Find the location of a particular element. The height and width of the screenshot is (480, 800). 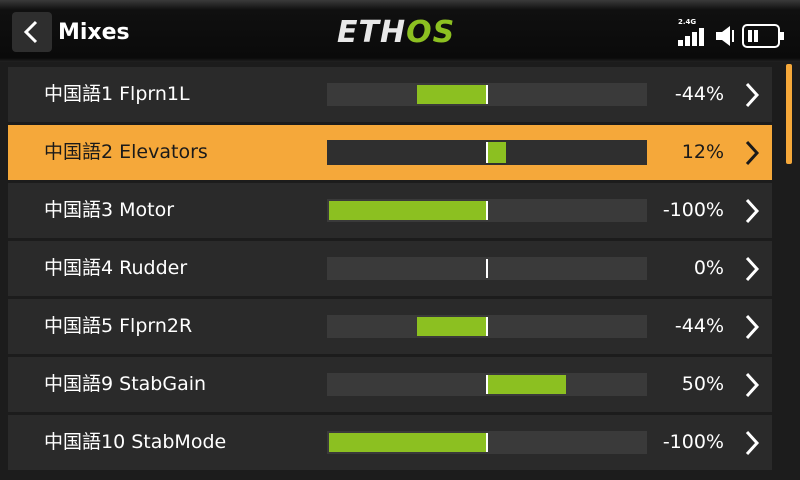

mix-value: 12% is located at coordinates (702, 152).